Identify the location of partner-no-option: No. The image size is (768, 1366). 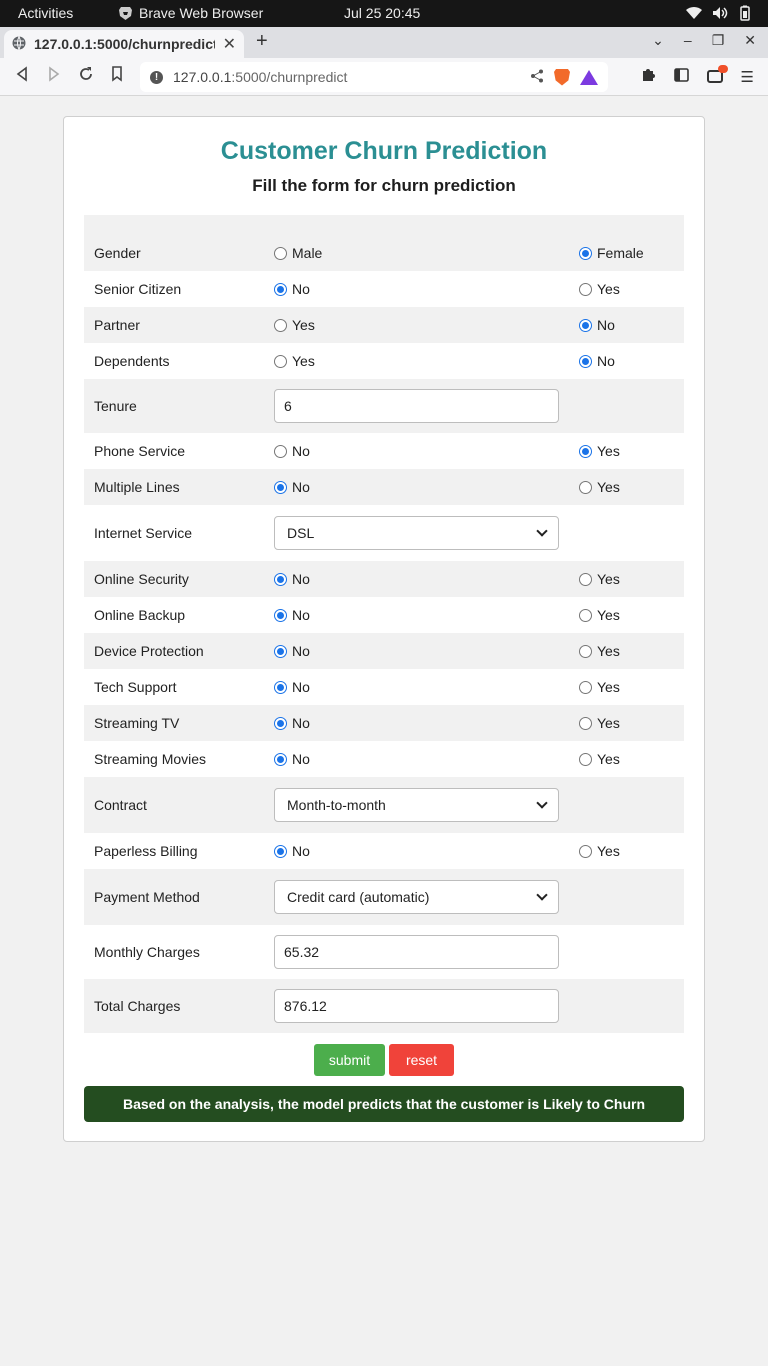
(597, 325).